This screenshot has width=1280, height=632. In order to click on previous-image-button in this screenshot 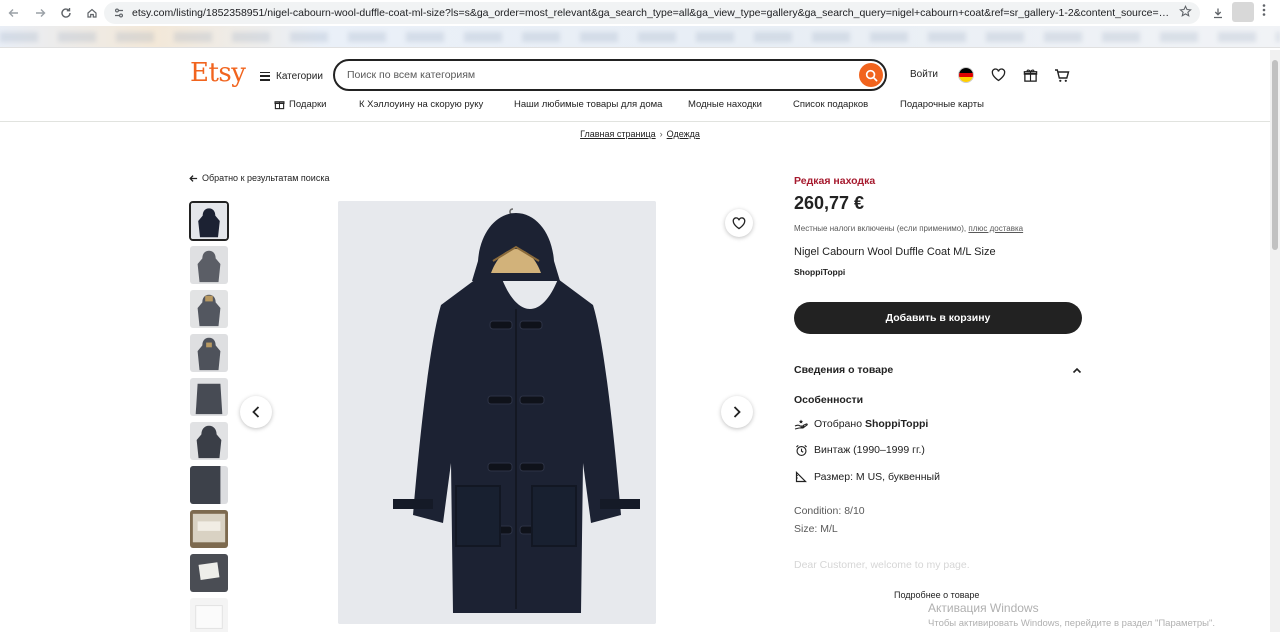, I will do `click(256, 412)`.